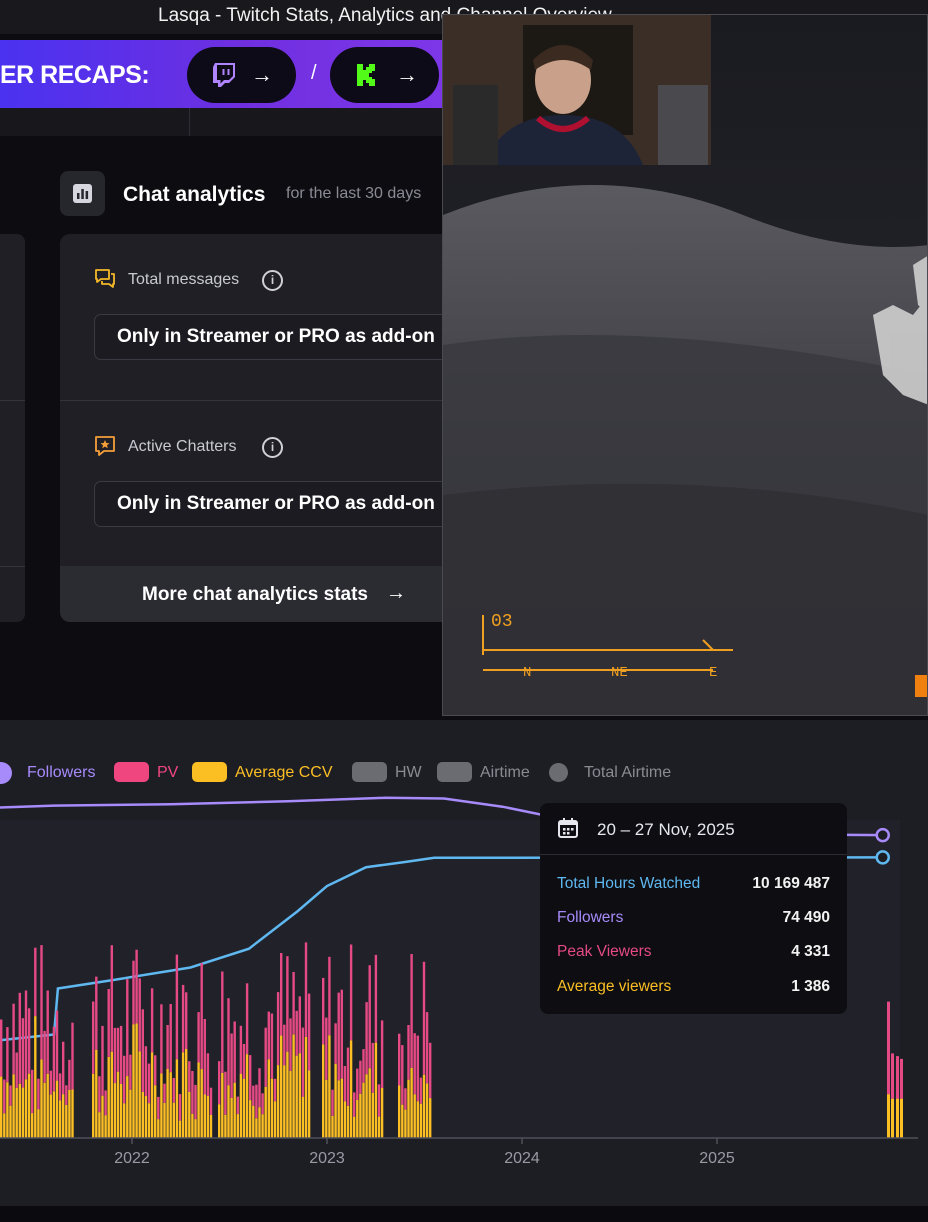 This screenshot has width=928, height=1222. Describe the element at coordinates (464, 1214) in the screenshot. I see `page-bottom` at that location.